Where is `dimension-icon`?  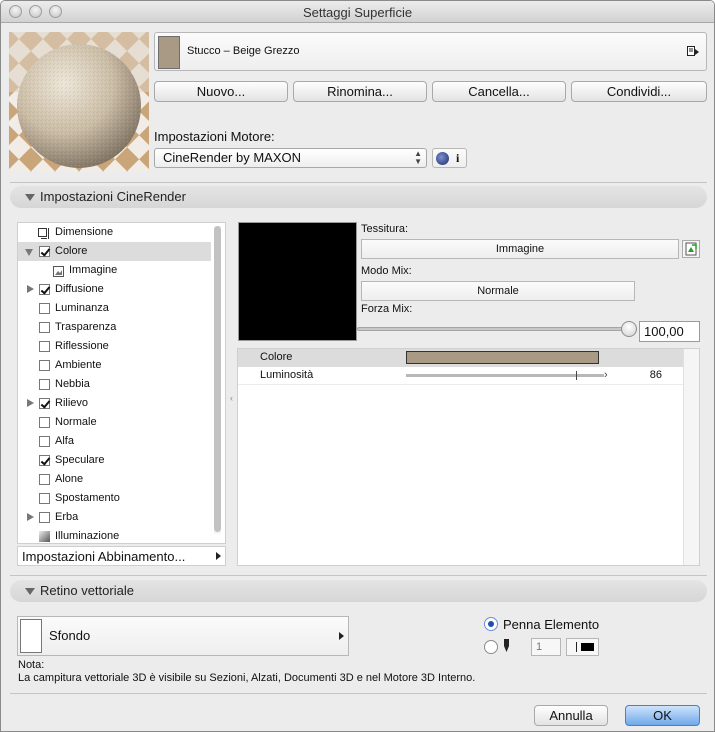 dimension-icon is located at coordinates (44, 233).